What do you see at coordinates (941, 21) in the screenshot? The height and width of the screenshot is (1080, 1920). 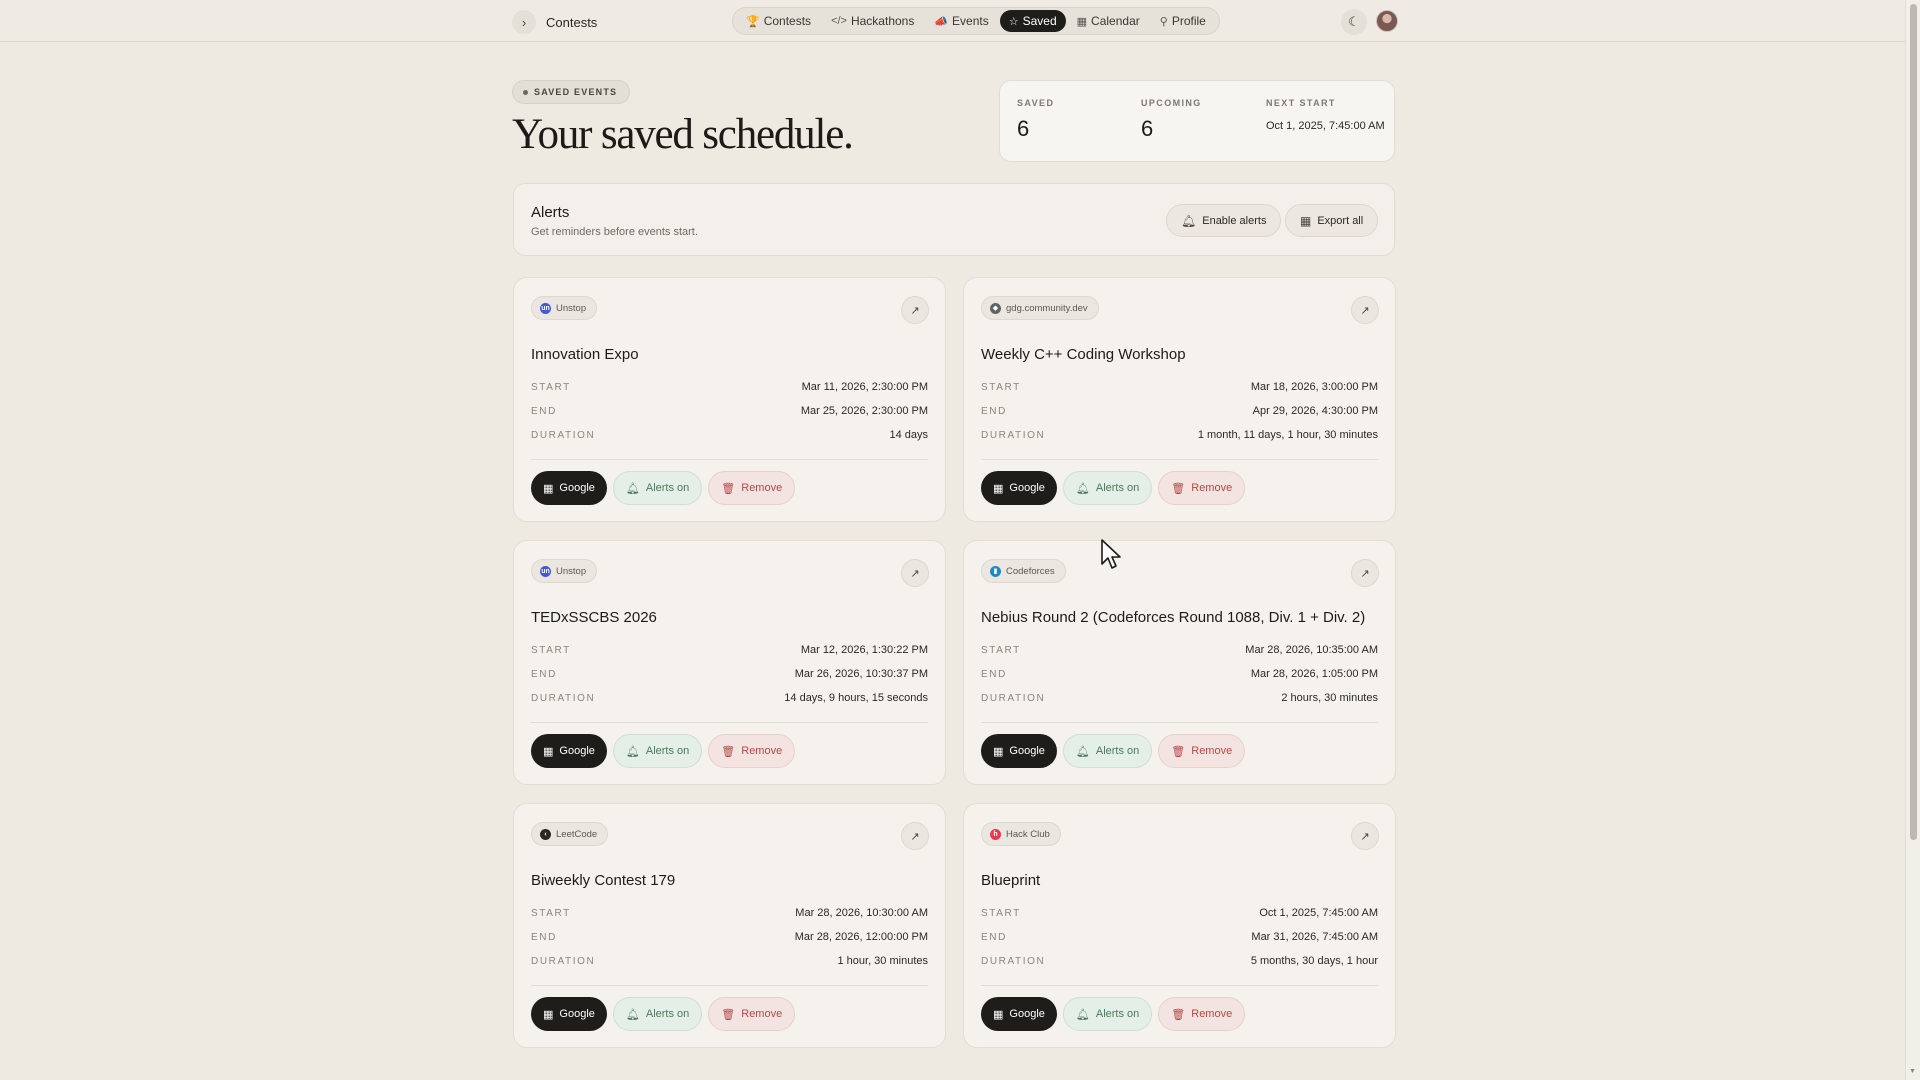 I see `megaphone-icon: 📣` at bounding box center [941, 21].